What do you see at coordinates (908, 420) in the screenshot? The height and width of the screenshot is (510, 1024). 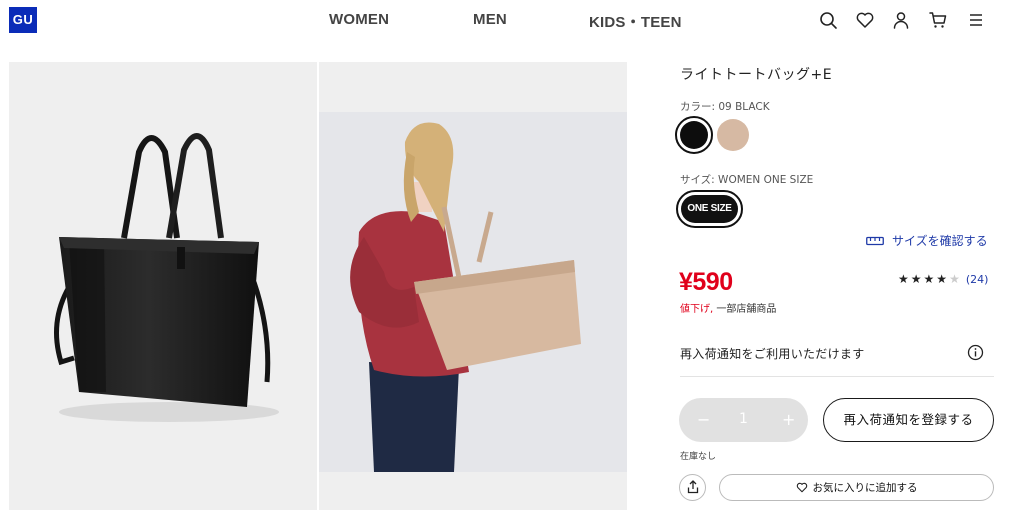 I see `restock-notify-button: 再入荷通知を登録する` at bounding box center [908, 420].